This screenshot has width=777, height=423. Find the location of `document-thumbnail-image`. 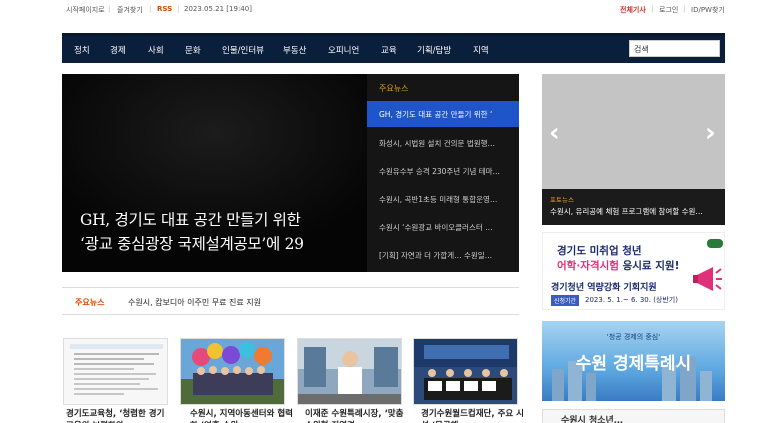

document-thumbnail-image is located at coordinates (115, 371).